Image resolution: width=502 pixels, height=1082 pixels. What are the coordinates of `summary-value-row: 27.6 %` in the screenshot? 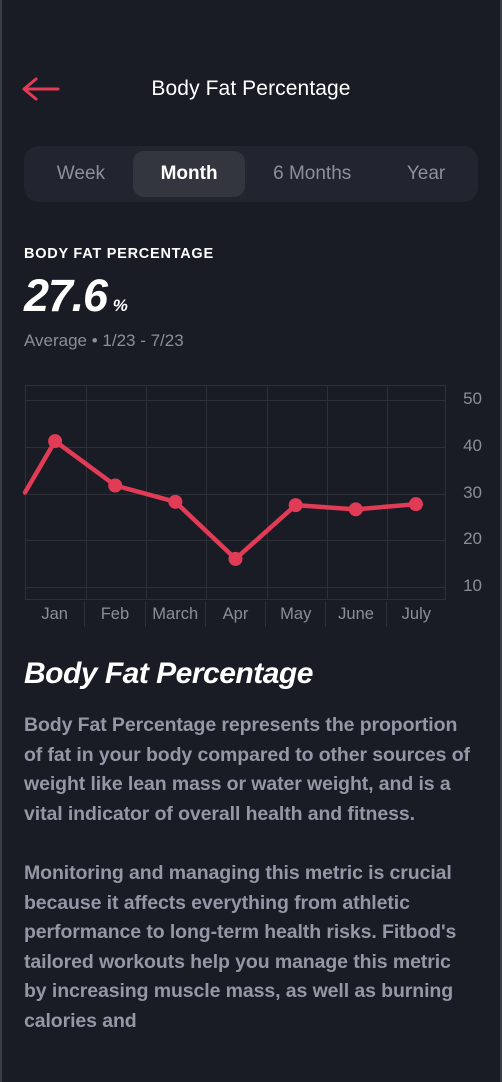 It's located at (251, 295).